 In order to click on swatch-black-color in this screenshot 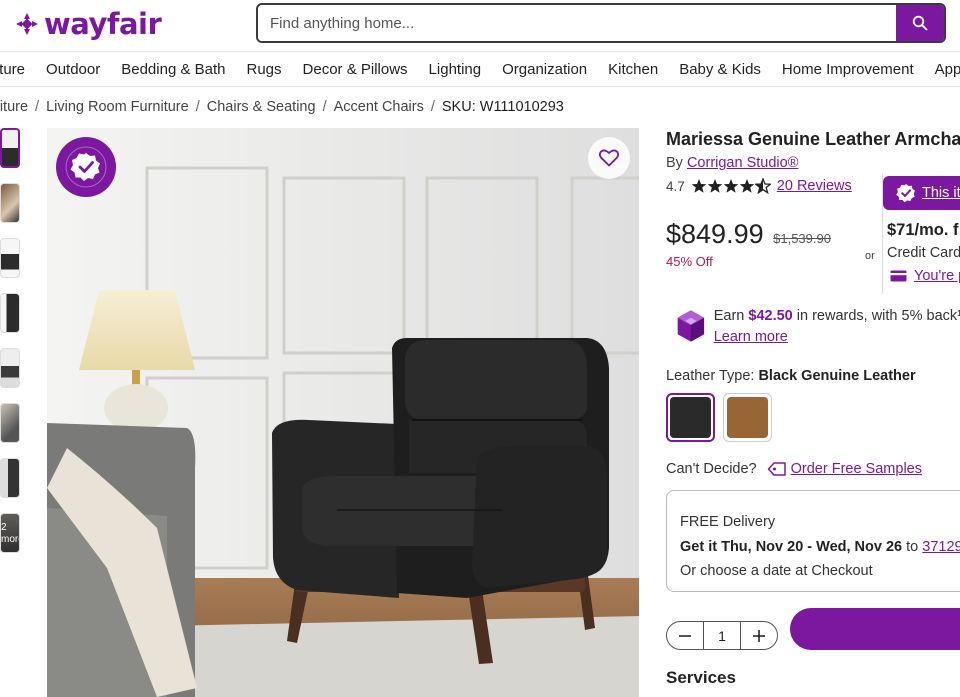, I will do `click(690, 417)`.